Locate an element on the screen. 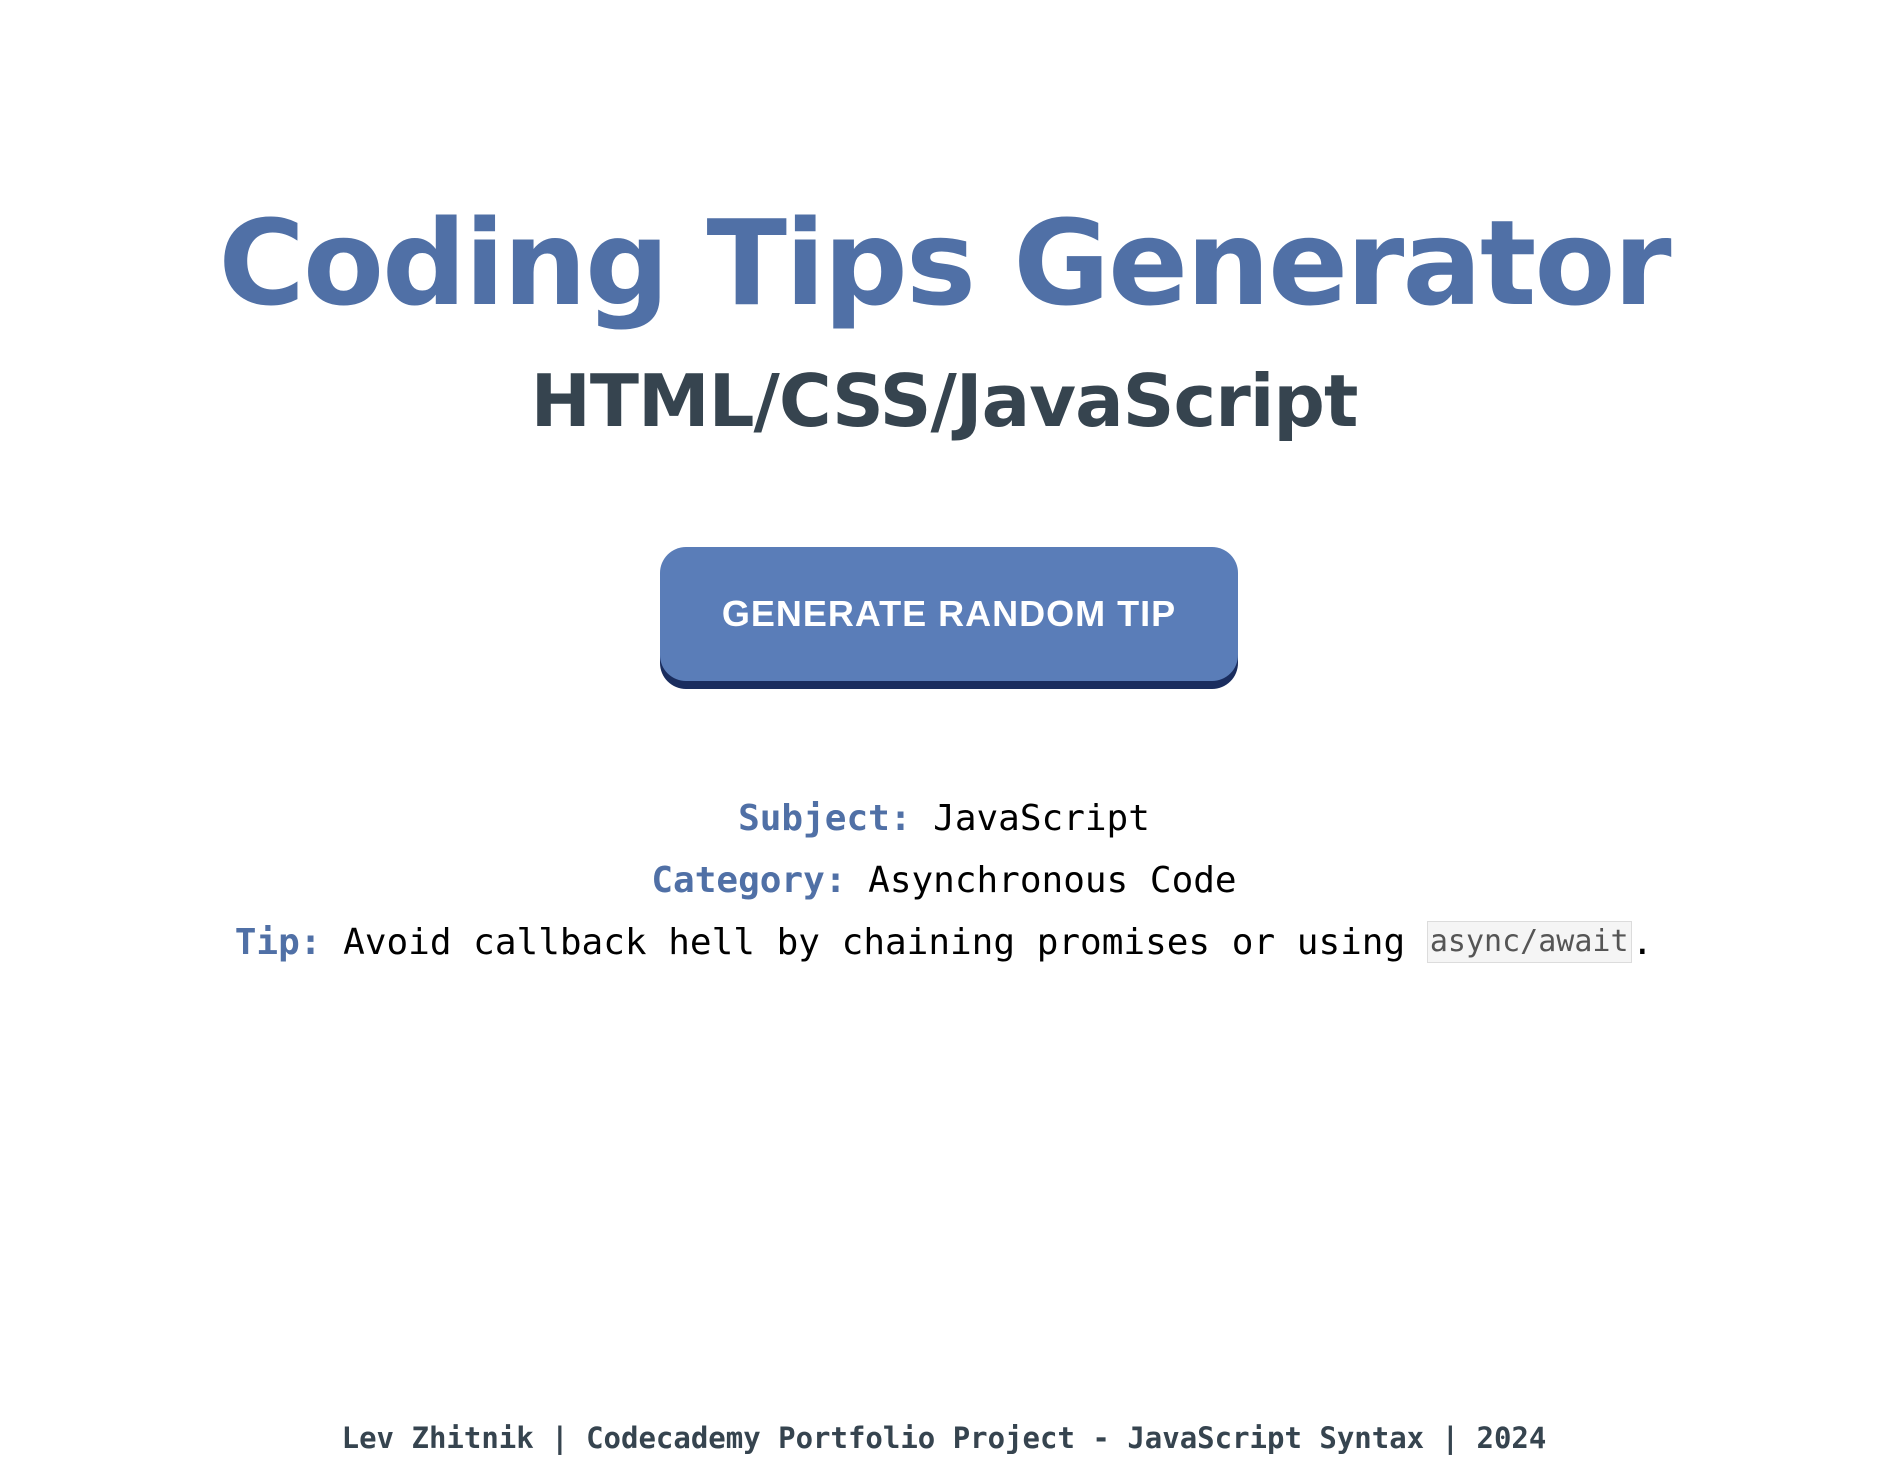 Image resolution: width=1888 pixels, height=1482 pixels. generate-random-tip-button: GENERATE RANDOM TIP is located at coordinates (949, 614).